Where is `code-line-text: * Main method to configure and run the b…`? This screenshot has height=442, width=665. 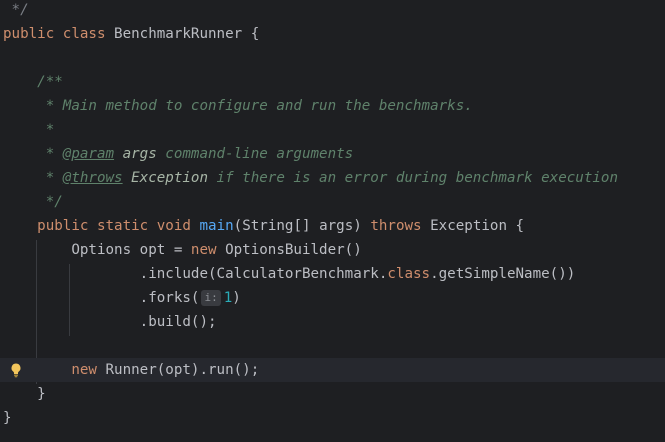
code-line-text: * Main method to configure and run the b… is located at coordinates (238, 106).